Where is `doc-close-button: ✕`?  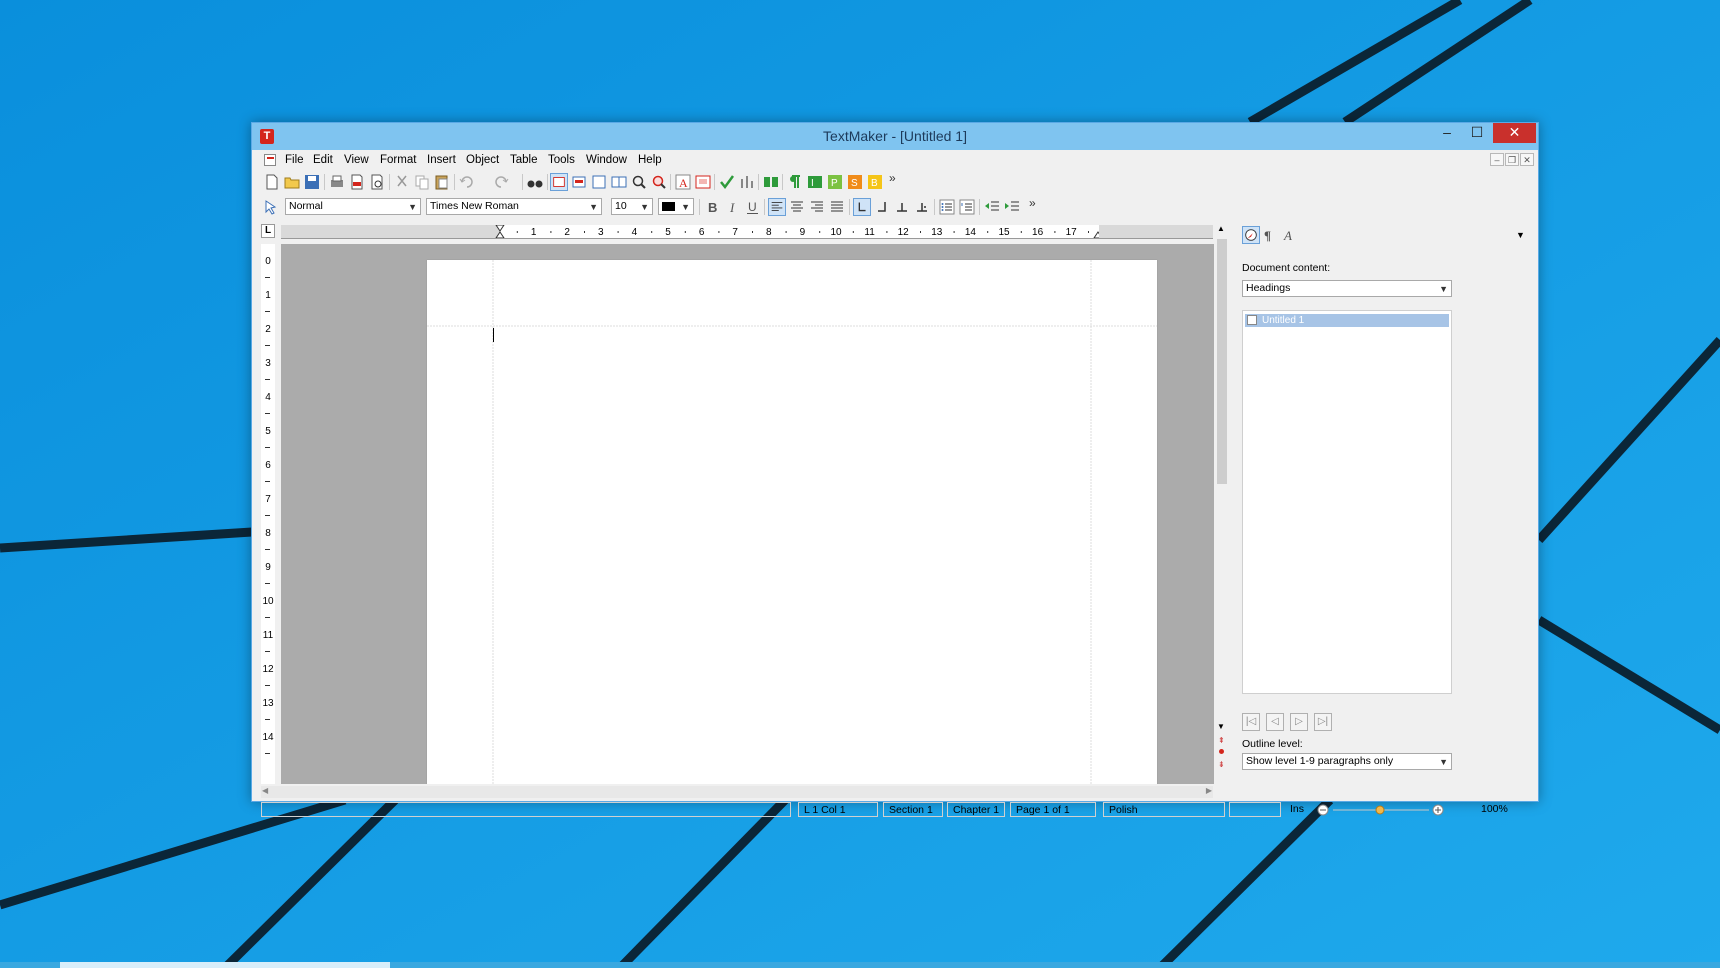 doc-close-button: ✕ is located at coordinates (1527, 159).